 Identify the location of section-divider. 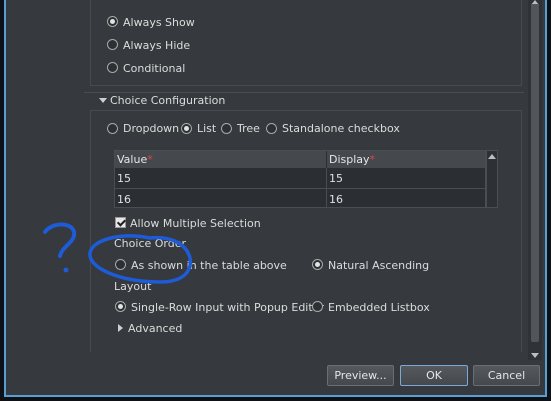
(304, 92).